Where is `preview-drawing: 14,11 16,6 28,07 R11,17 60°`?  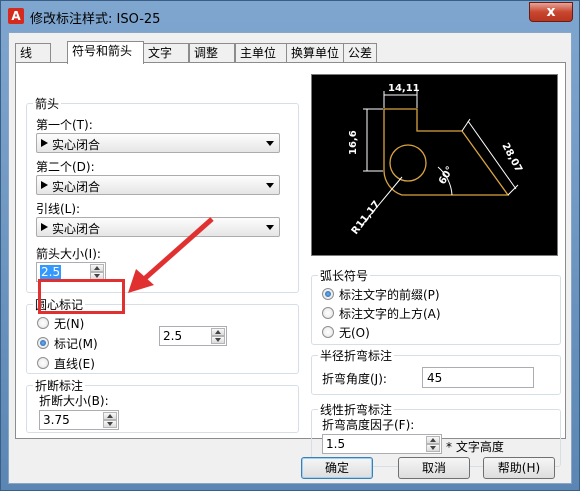 preview-drawing: 14,11 16,6 28,07 R11,17 60° is located at coordinates (436, 160).